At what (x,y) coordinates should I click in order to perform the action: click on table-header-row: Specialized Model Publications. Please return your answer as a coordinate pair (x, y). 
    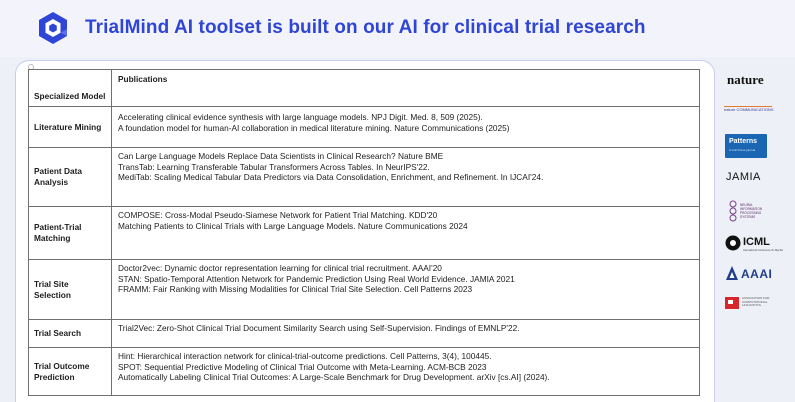
    Looking at the image, I should click on (364, 88).